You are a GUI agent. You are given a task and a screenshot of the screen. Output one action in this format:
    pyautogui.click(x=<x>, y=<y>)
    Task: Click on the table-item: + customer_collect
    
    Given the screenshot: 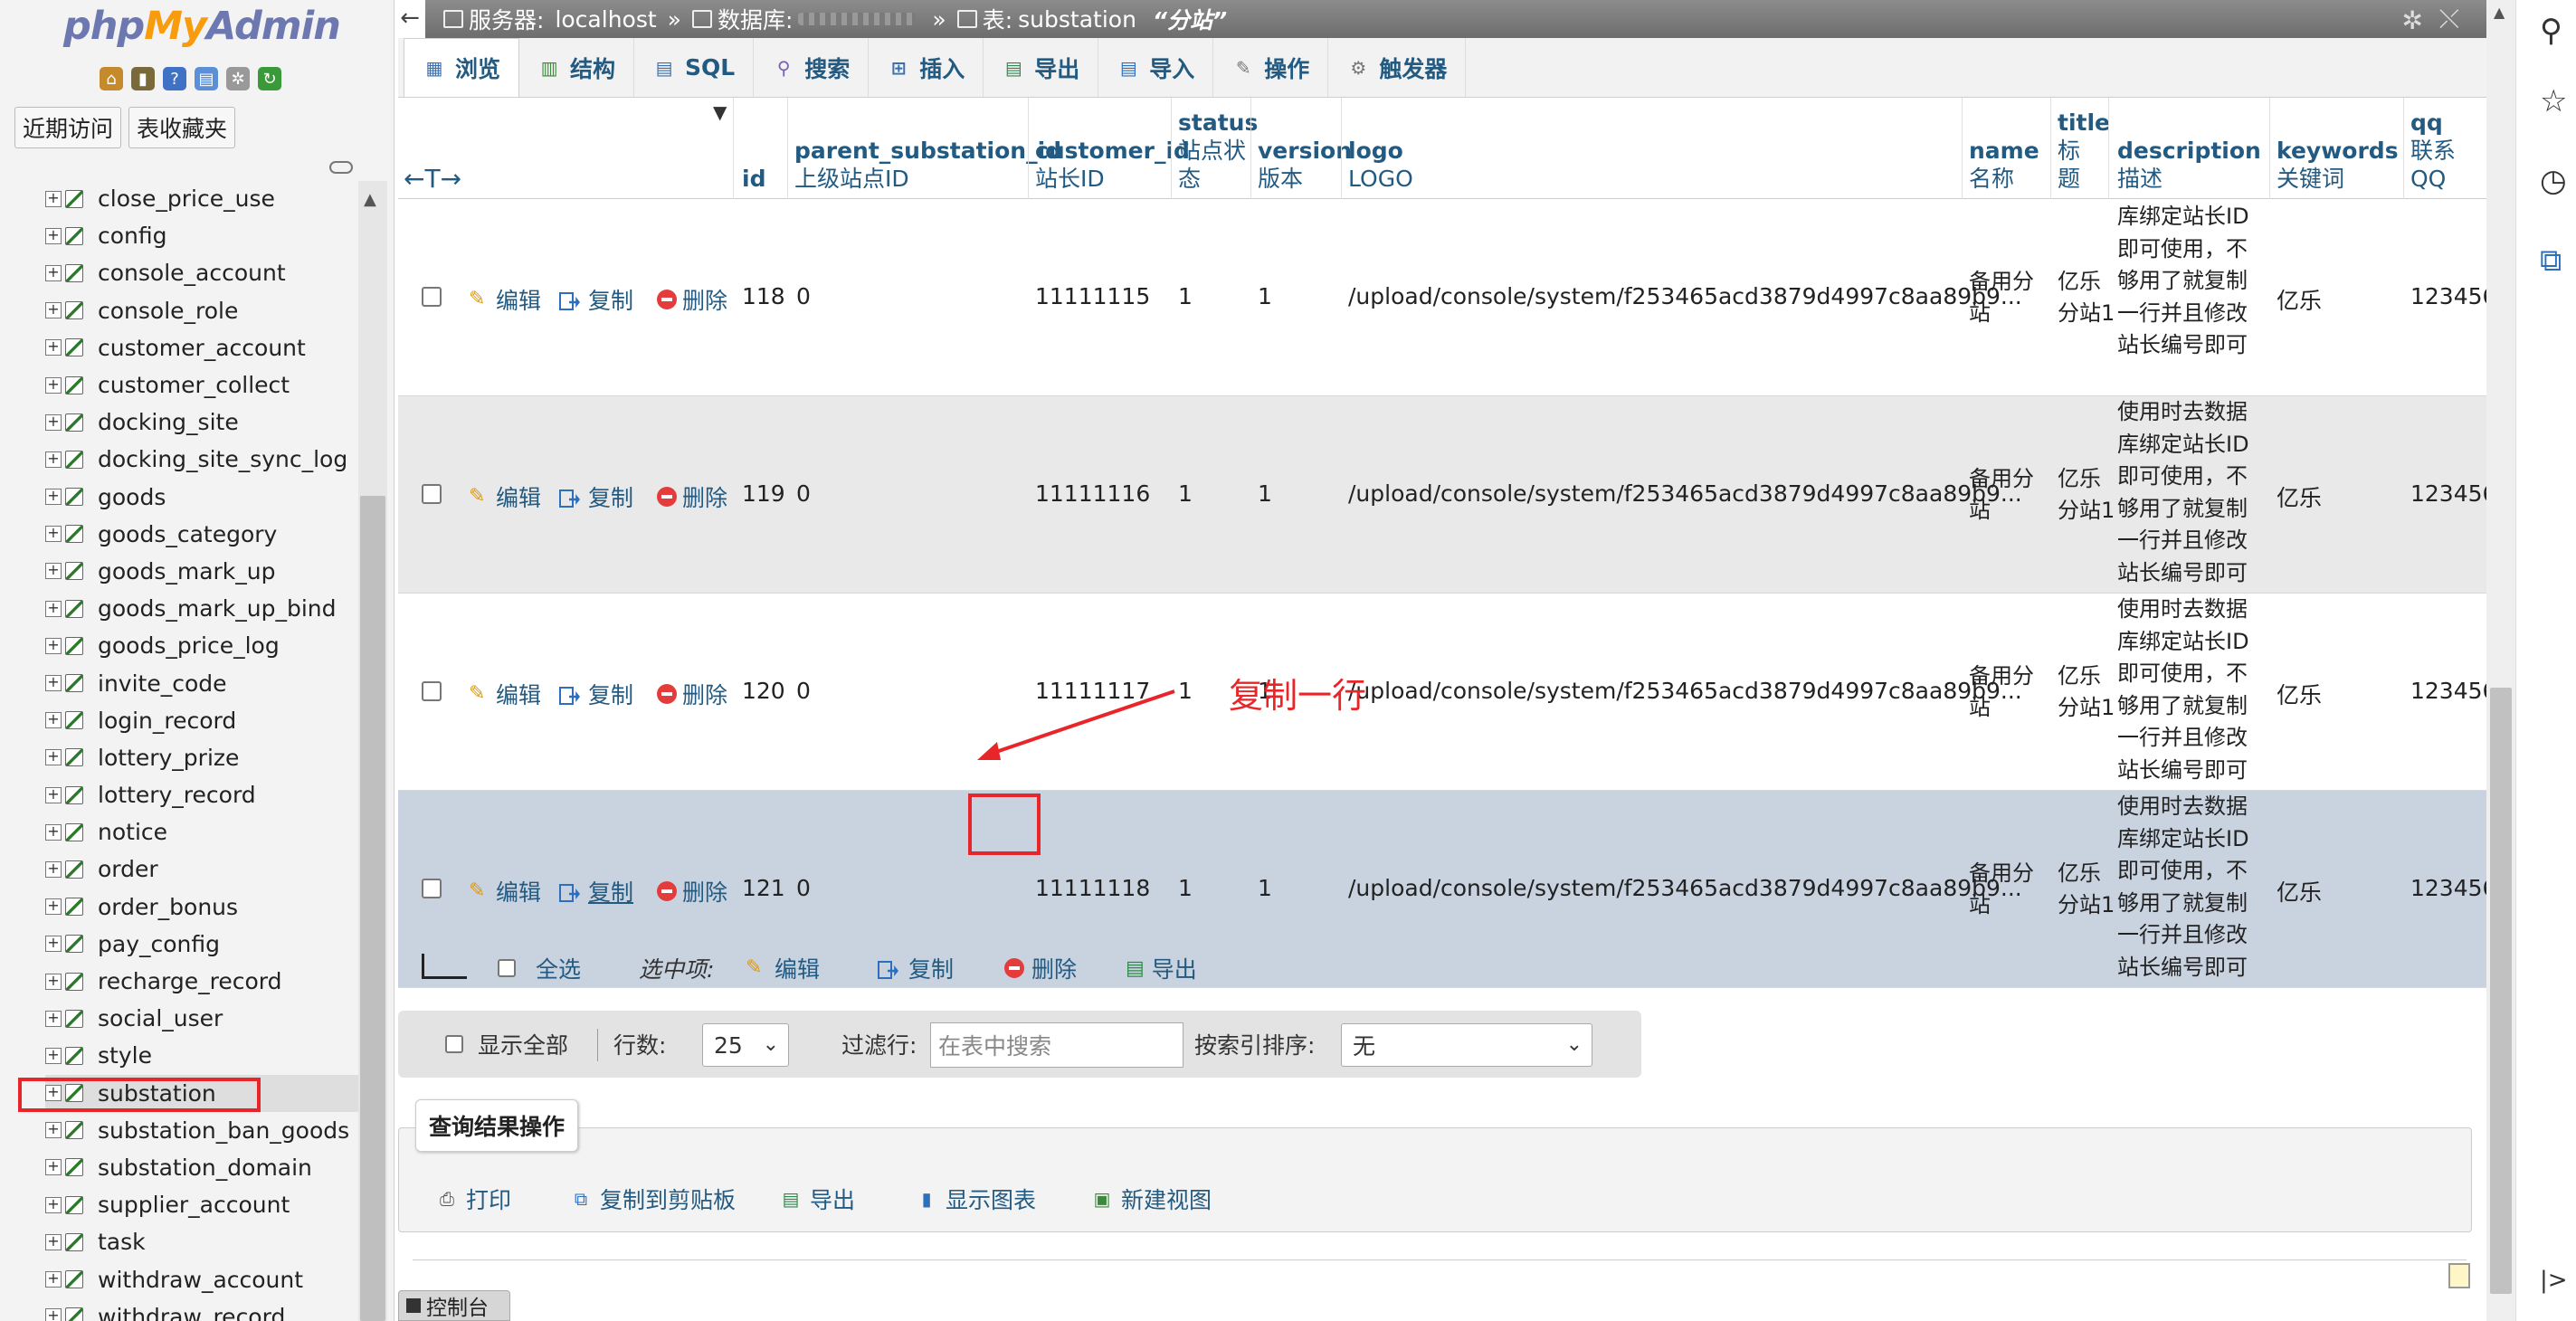 What is the action you would take?
    pyautogui.click(x=203, y=385)
    